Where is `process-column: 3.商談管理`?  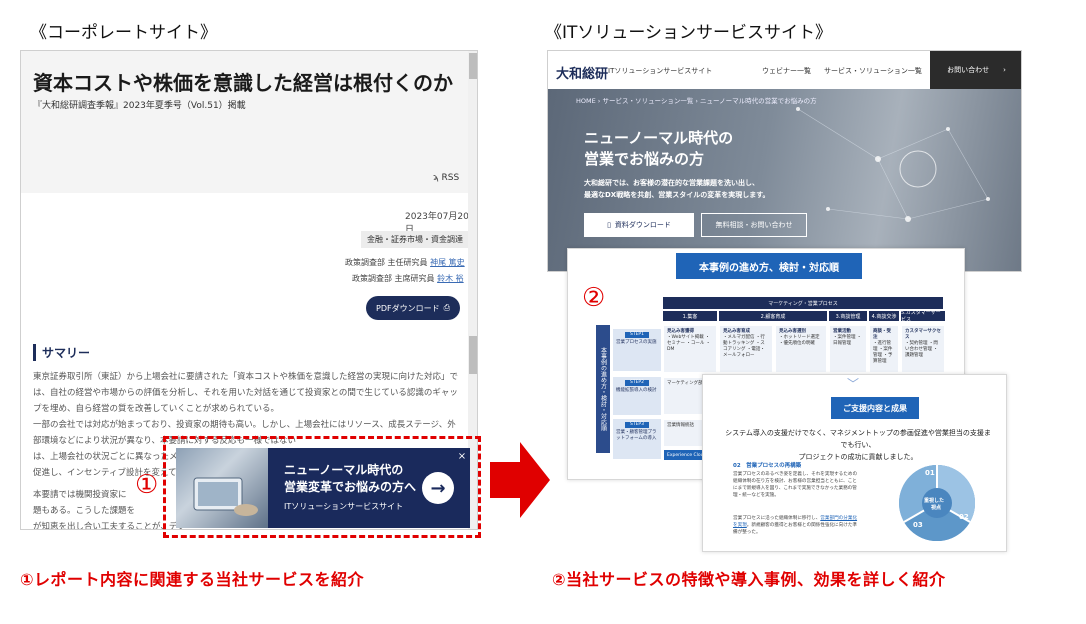 process-column: 3.商談管理 is located at coordinates (848, 316).